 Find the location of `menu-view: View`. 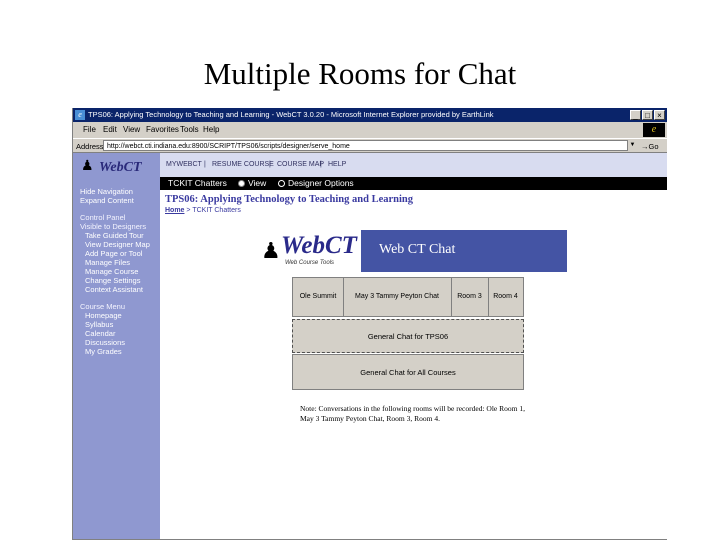

menu-view: View is located at coordinates (131, 130).